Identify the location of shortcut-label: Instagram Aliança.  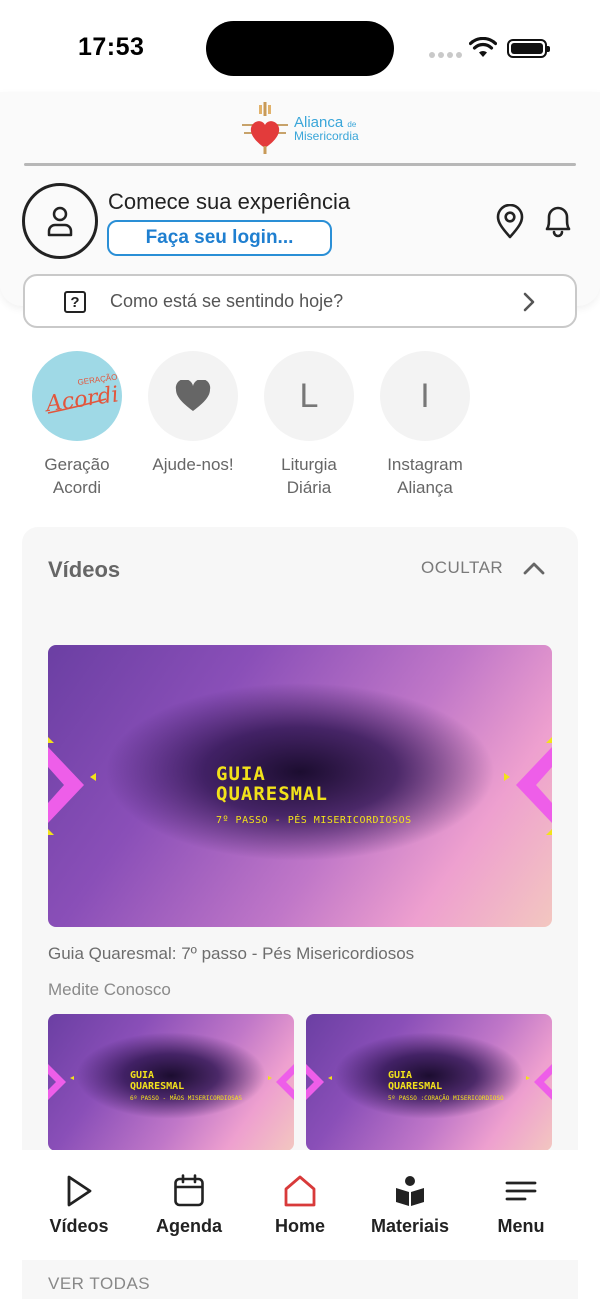
(425, 476).